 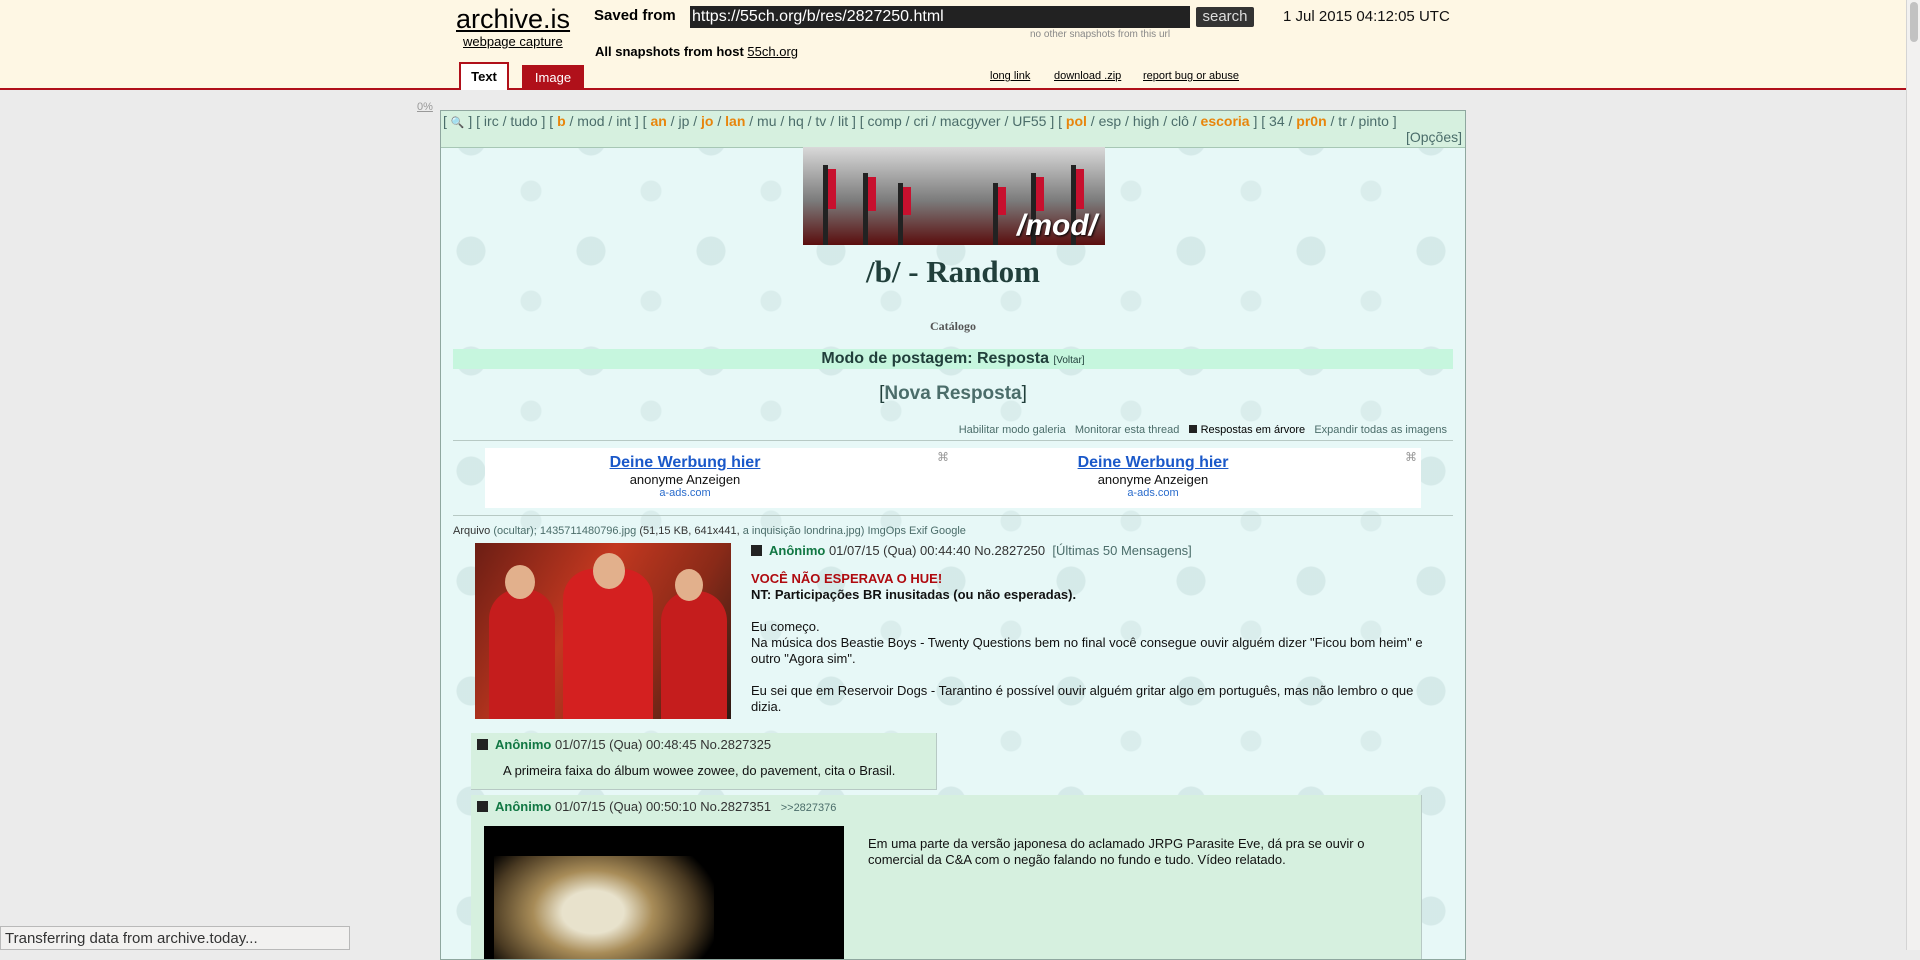 What do you see at coordinates (553, 76) in the screenshot?
I see `tab-image: Image` at bounding box center [553, 76].